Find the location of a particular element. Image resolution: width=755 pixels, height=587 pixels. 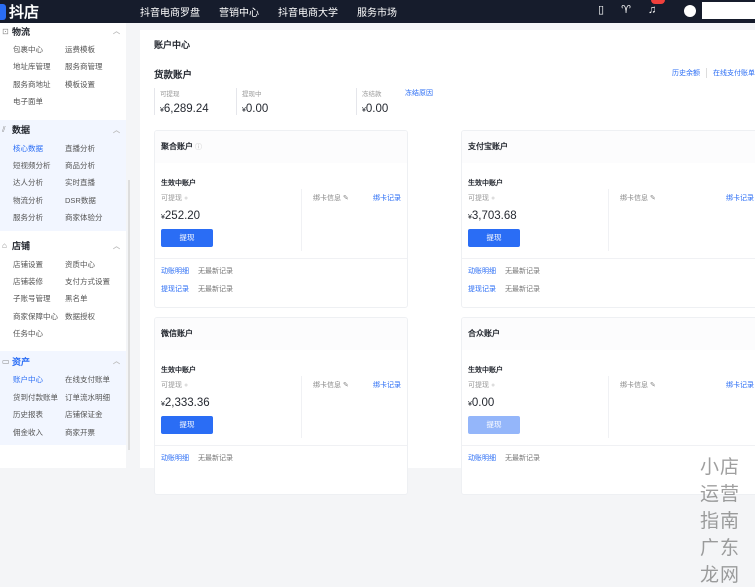

sidebar-group-header: ⊡ 物流 ︿ is located at coordinates (63, 31).